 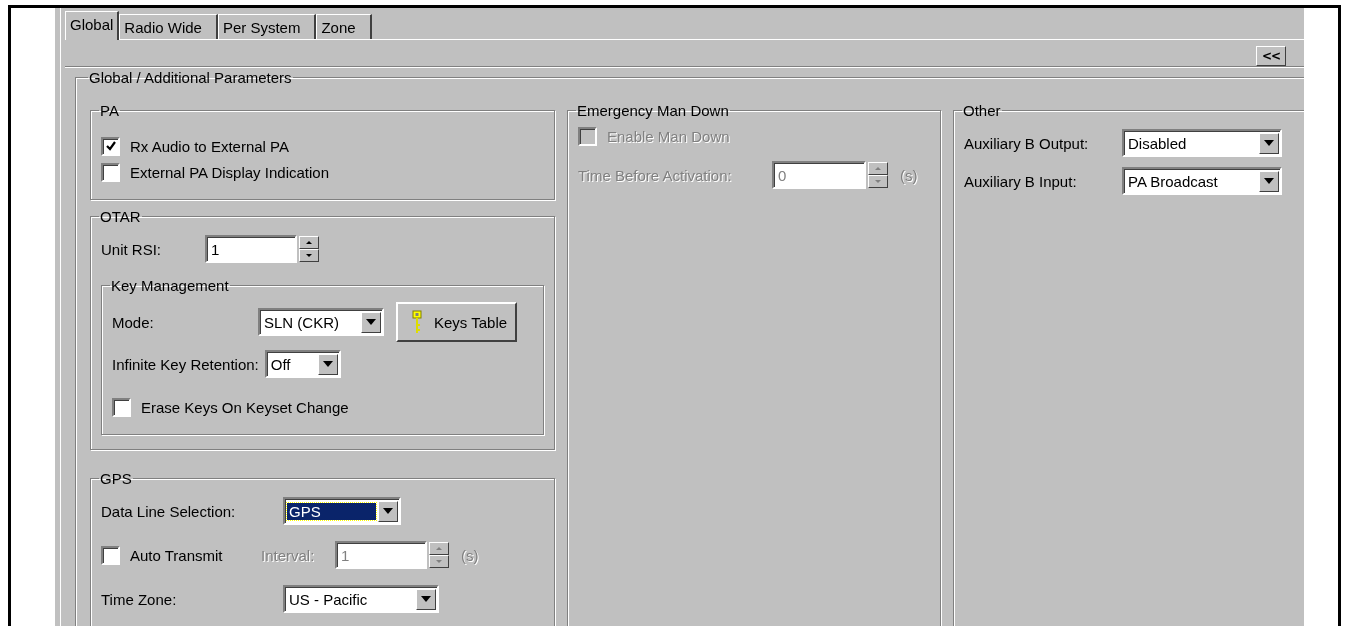 I want to click on tab: Zone, so click(x=344, y=26).